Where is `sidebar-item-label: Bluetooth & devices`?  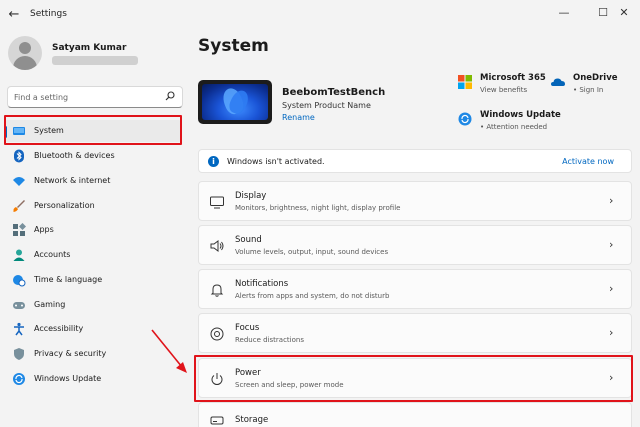 sidebar-item-label: Bluetooth & devices is located at coordinates (74, 155).